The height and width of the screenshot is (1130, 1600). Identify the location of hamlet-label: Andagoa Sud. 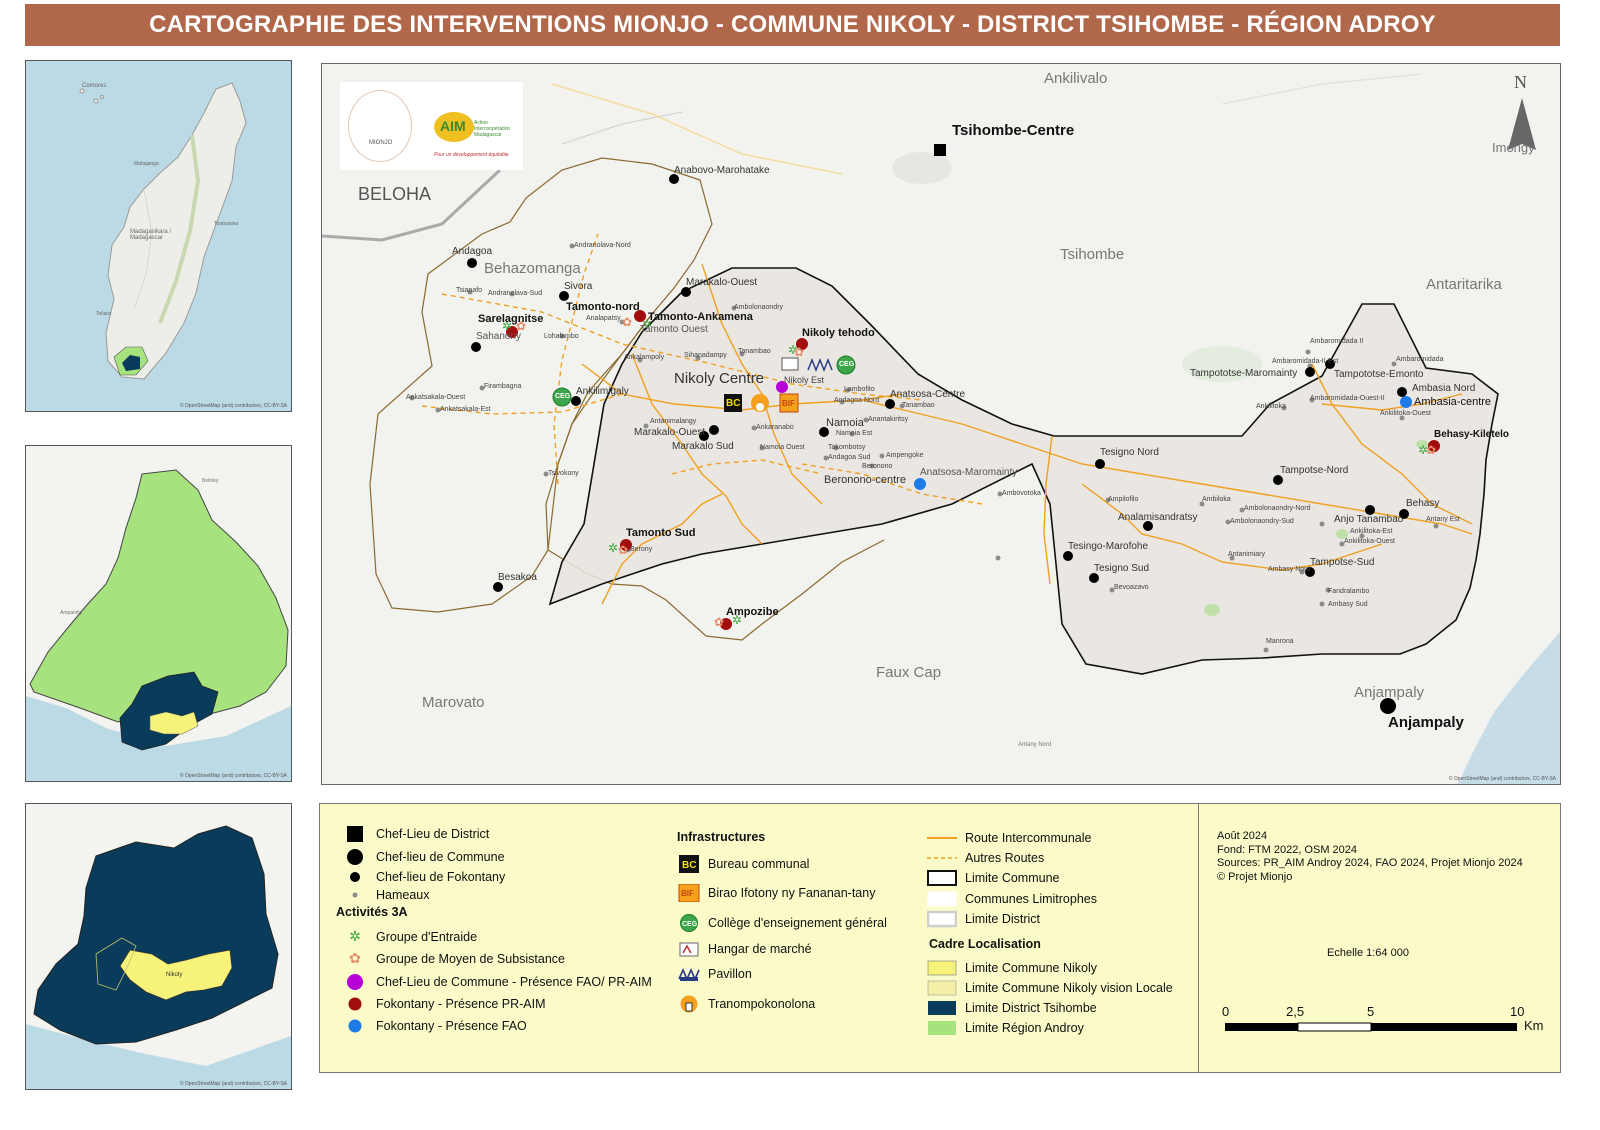
(849, 457).